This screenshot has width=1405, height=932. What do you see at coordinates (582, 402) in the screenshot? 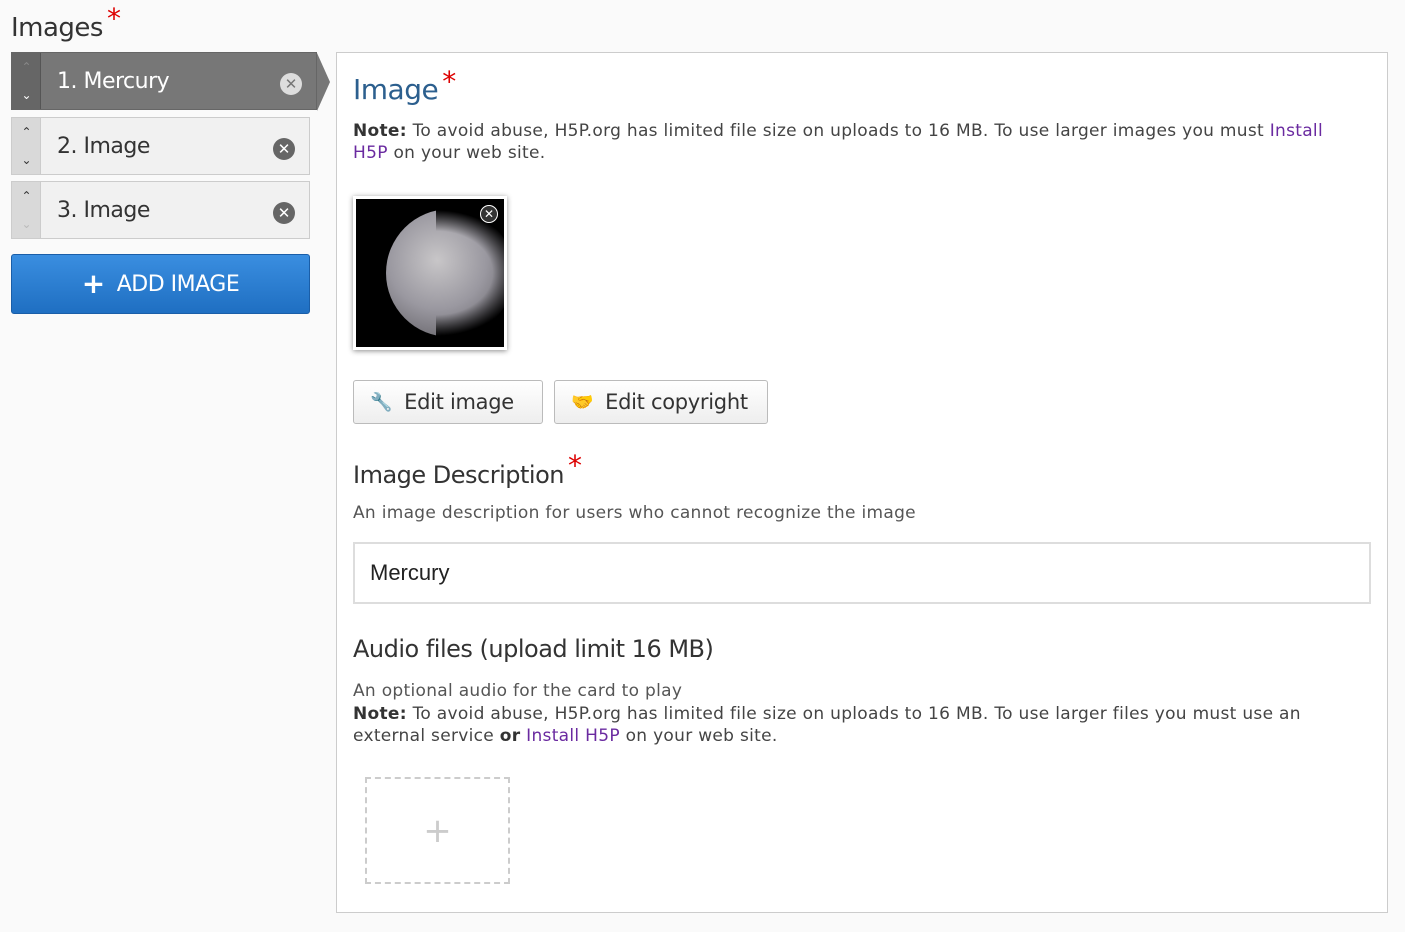
I see `handshake-icon: 🤝` at bounding box center [582, 402].